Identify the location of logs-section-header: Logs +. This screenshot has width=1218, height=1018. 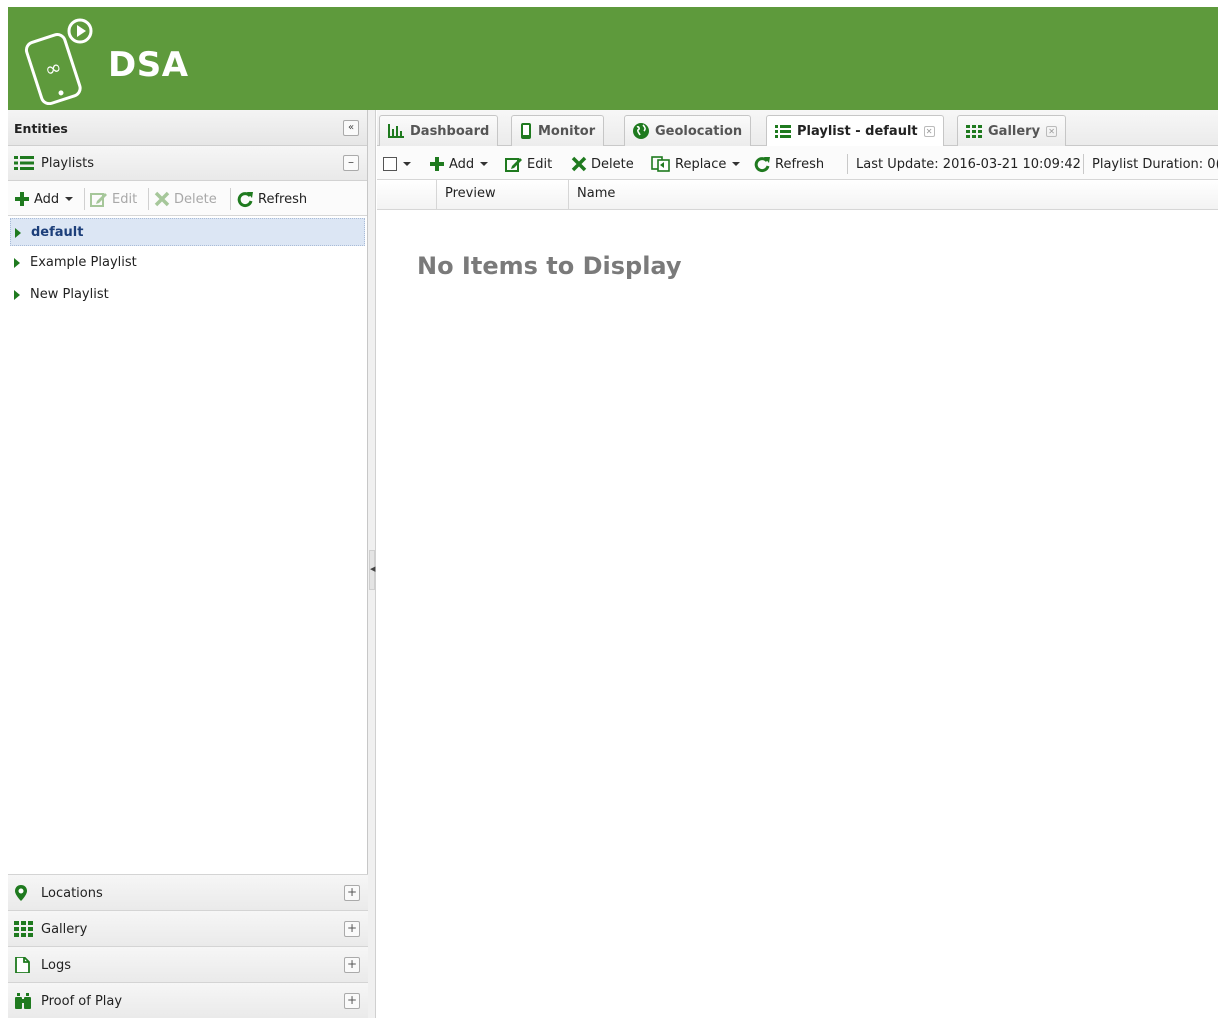
(188, 964).